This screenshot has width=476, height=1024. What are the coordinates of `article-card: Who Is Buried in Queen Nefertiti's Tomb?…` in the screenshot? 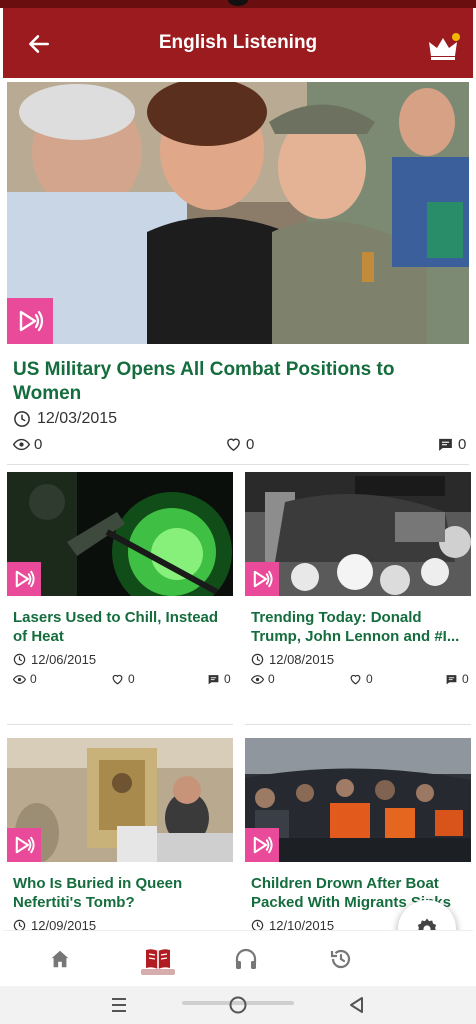 It's located at (120, 834).